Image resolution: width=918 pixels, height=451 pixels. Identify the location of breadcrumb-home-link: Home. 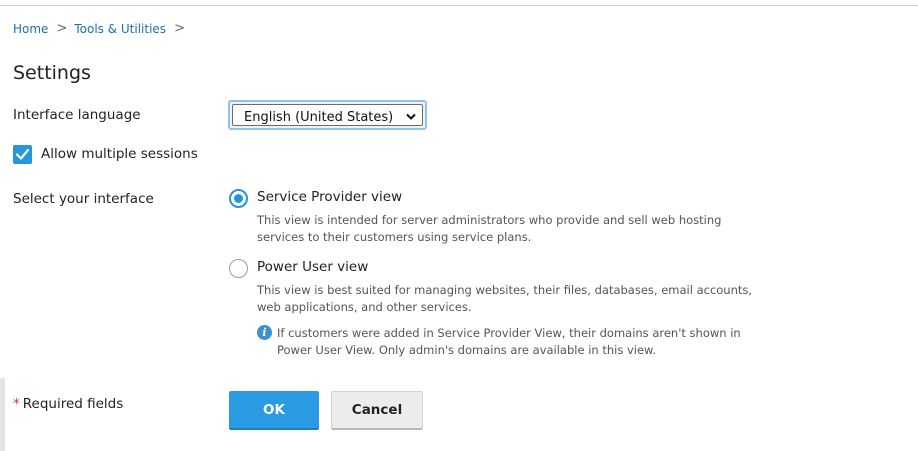
(30, 29).